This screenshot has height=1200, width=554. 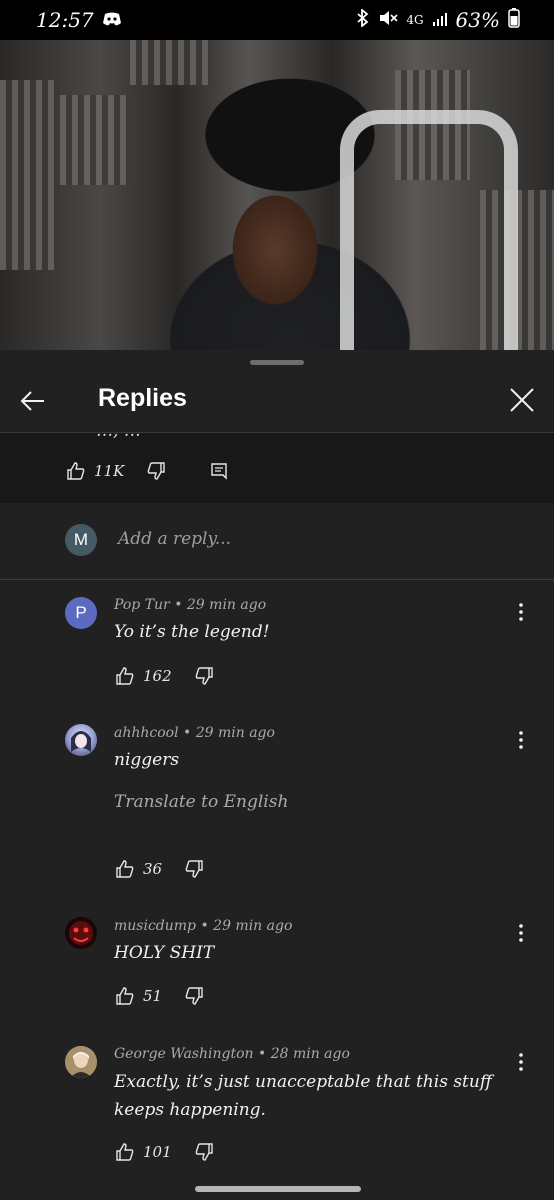 I want to click on comment-text: Yo it’s the legend!, so click(x=192, y=632).